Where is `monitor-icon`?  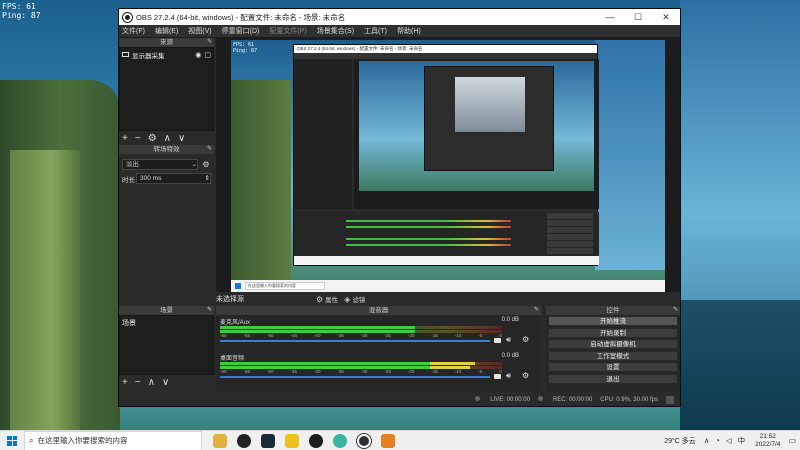 monitor-icon is located at coordinates (125, 54).